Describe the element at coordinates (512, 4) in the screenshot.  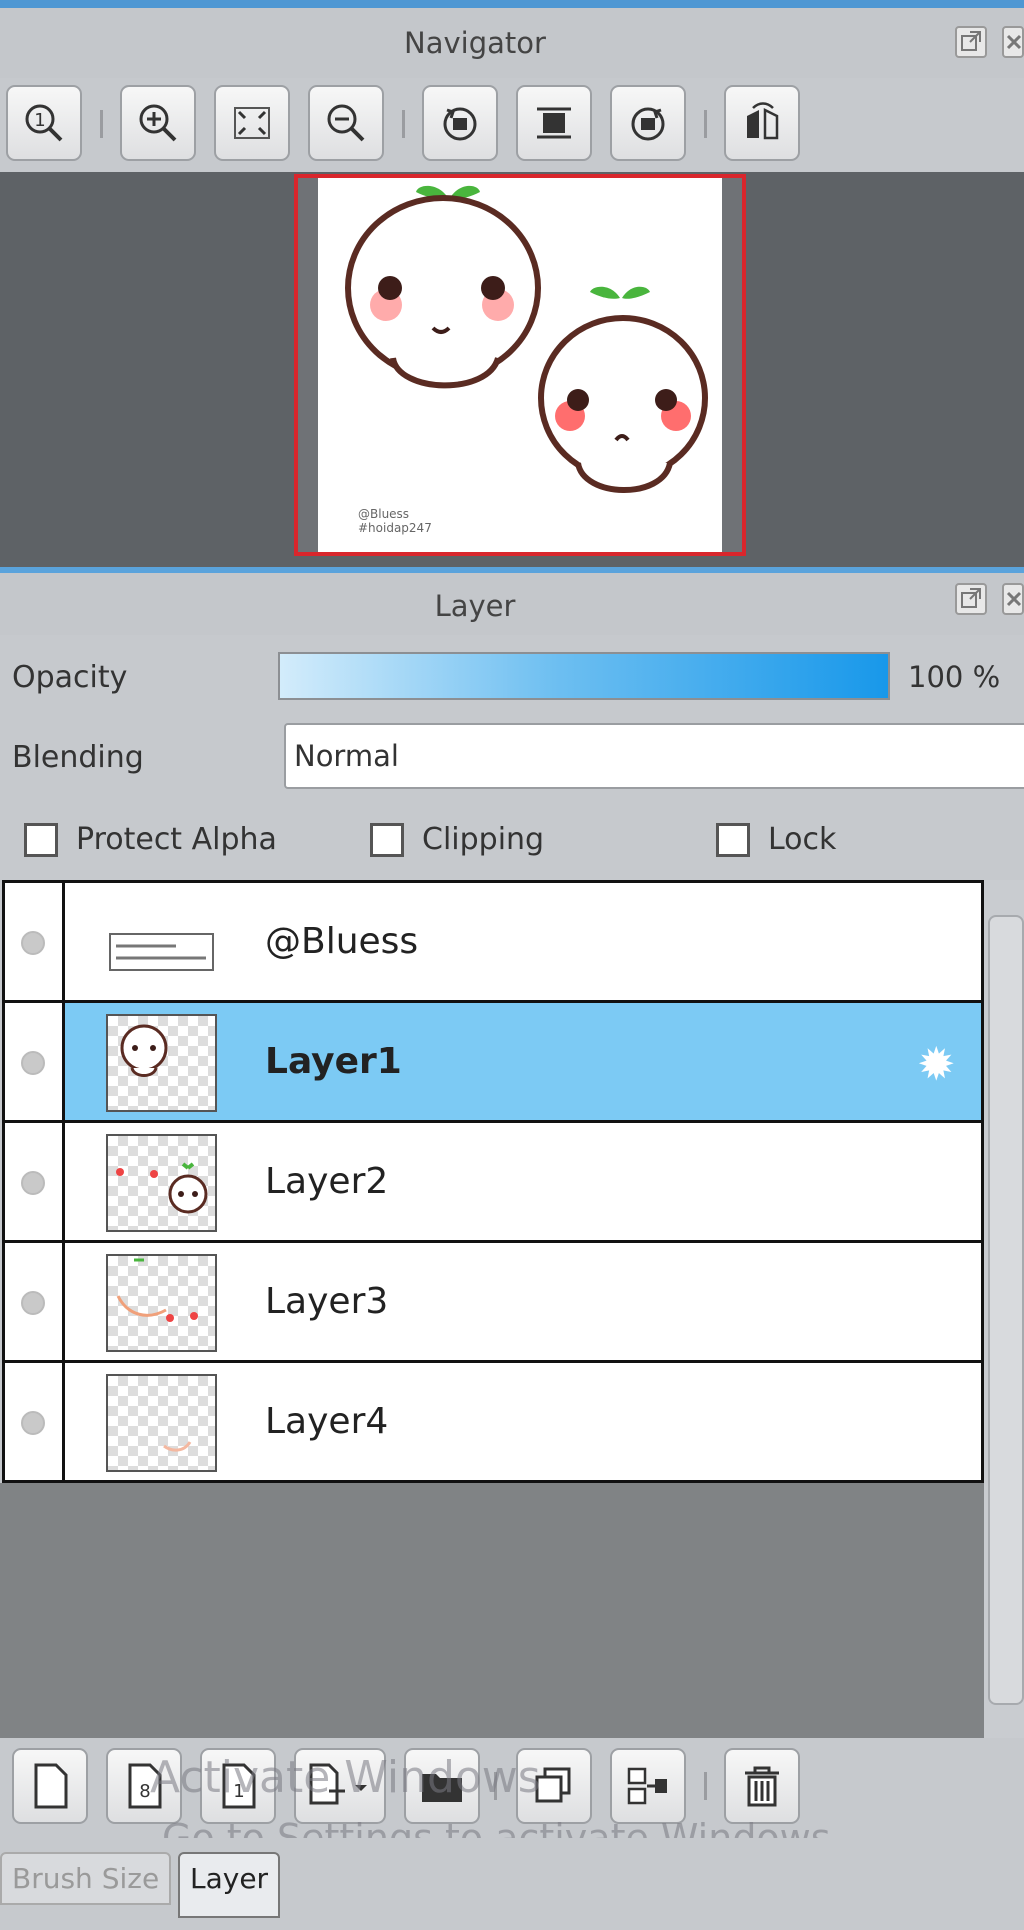
I see `navigator-top-border` at that location.